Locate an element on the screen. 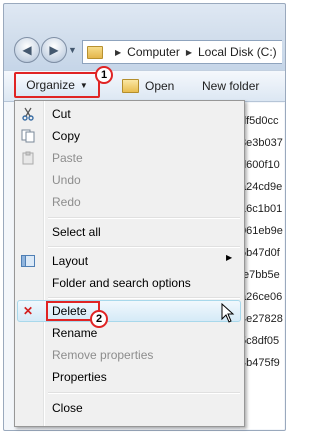 The height and width of the screenshot is (432, 320). menu-item-redo: Redo is located at coordinates (66, 202).